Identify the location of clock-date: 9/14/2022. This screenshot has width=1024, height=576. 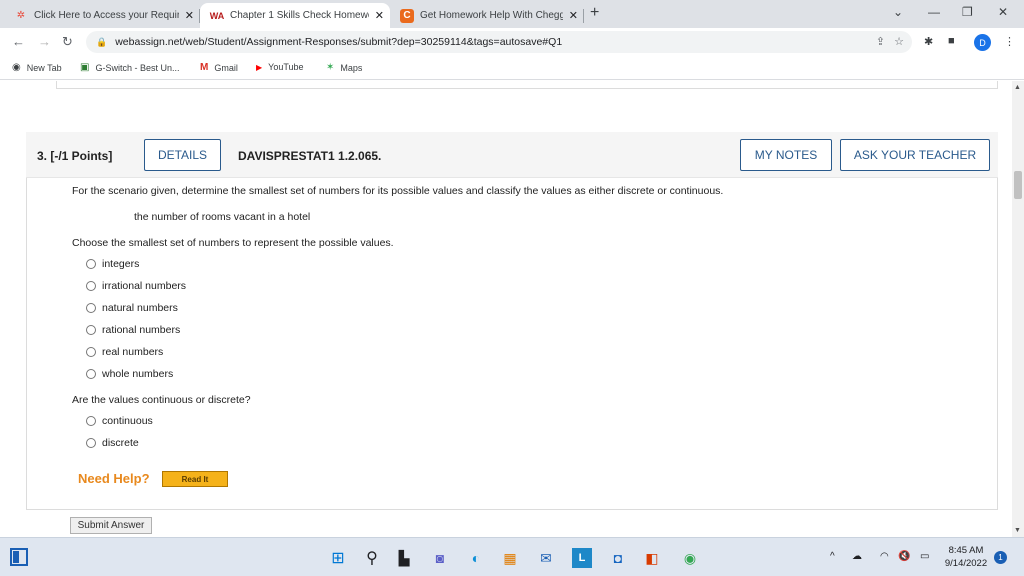
(966, 563).